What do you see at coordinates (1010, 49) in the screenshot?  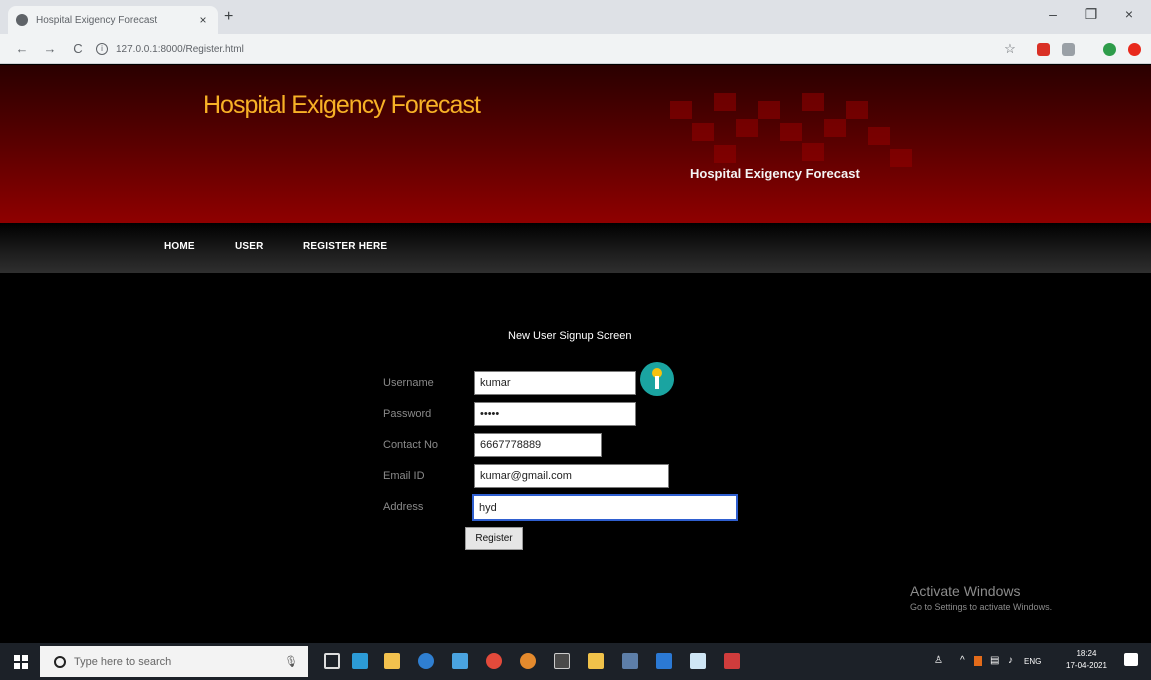 I see `bookmark-star-icon: ☆` at bounding box center [1010, 49].